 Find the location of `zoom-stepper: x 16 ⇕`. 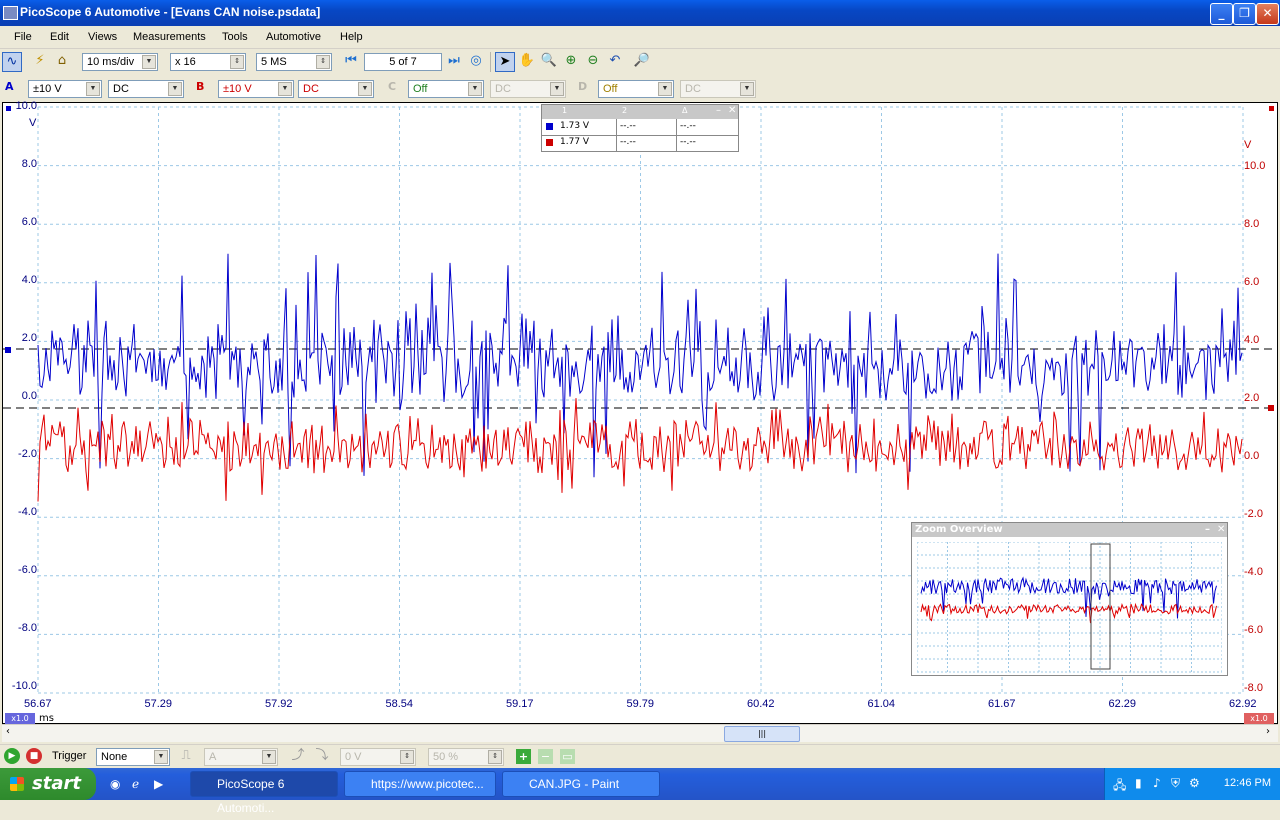

zoom-stepper: x 16 ⇕ is located at coordinates (208, 62).